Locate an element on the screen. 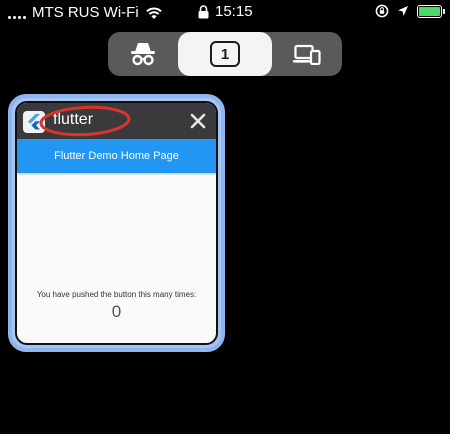 The image size is (450, 434). orientation-lock-icon is located at coordinates (382, 11).